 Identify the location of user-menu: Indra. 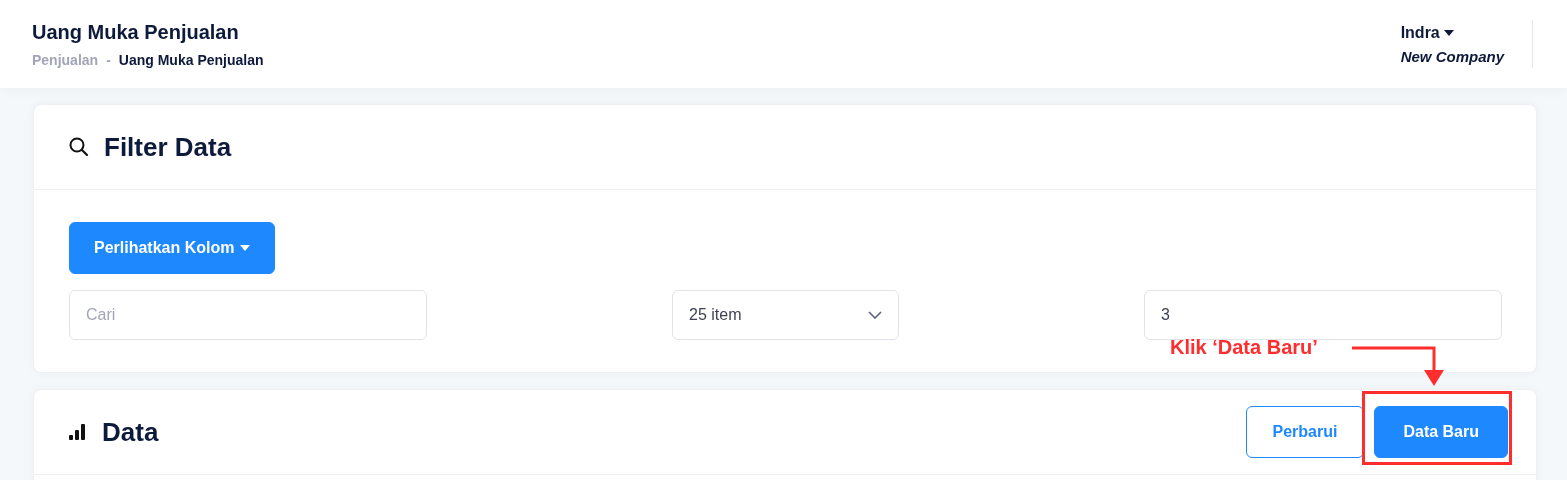
(1427, 32).